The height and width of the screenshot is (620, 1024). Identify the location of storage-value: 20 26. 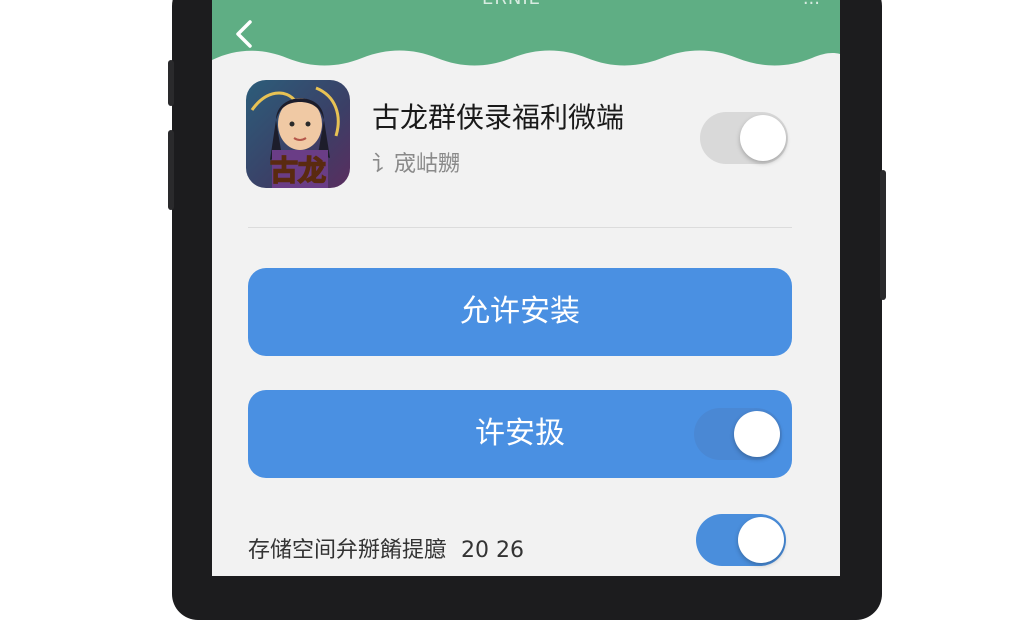
(492, 550).